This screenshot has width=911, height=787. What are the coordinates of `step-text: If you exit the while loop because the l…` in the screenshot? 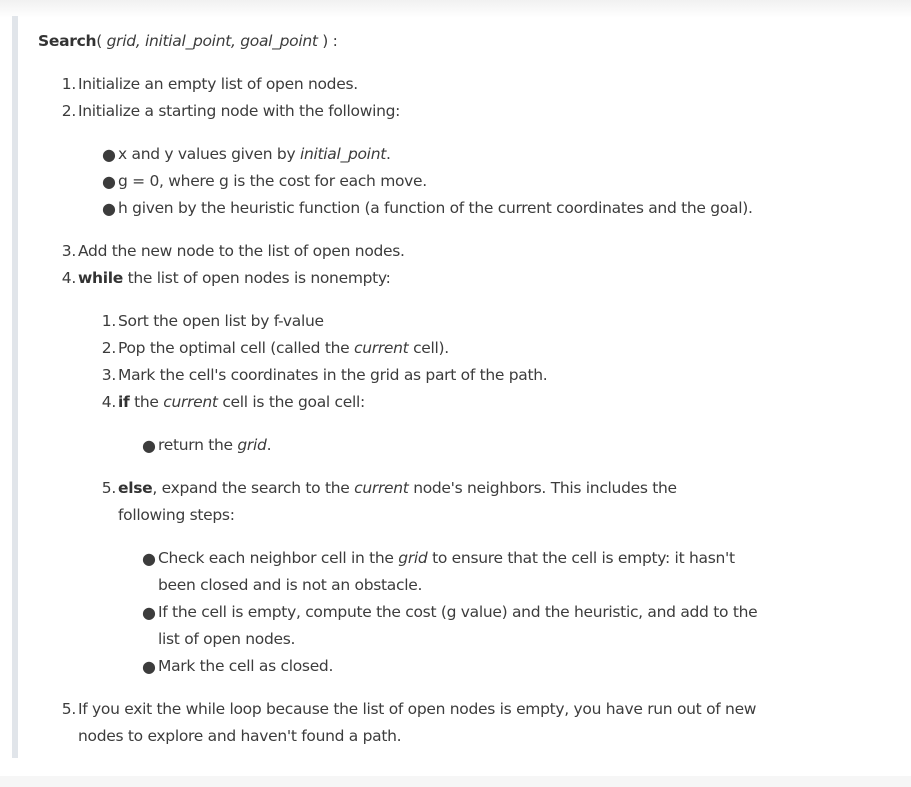 It's located at (417, 722).